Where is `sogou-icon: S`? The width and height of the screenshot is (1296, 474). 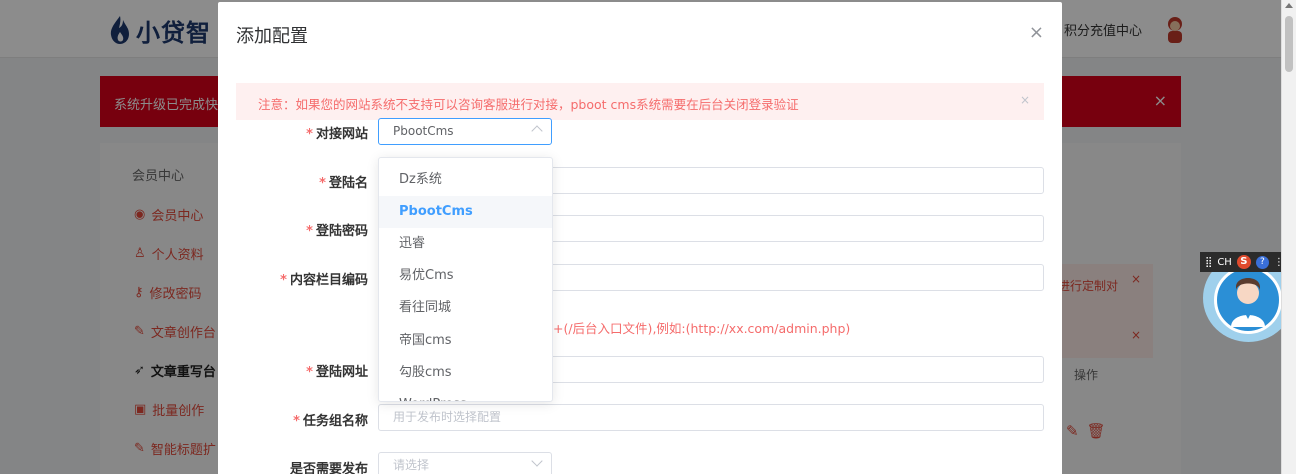 sogou-icon: S is located at coordinates (1243, 262).